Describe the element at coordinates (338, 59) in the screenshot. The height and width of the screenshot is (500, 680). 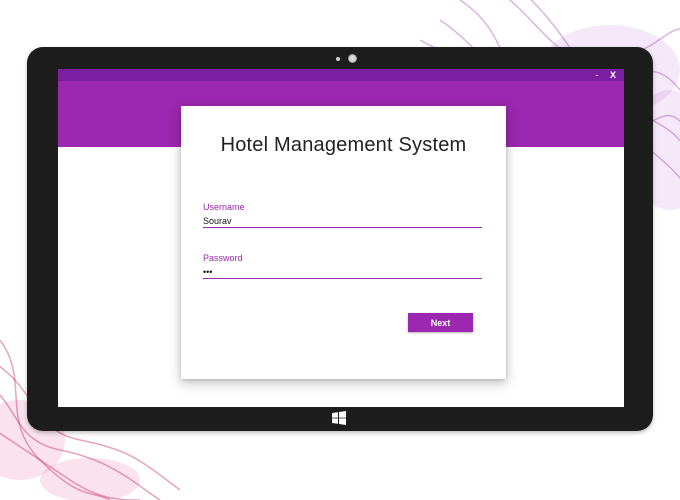
I see `sensor-dot` at that location.